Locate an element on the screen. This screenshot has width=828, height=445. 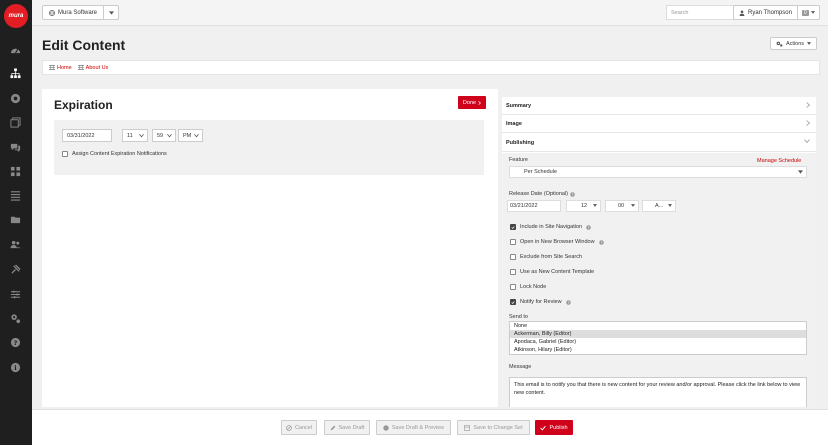
list-item: Apodaca, Gabriel (Editor) is located at coordinates (658, 342).